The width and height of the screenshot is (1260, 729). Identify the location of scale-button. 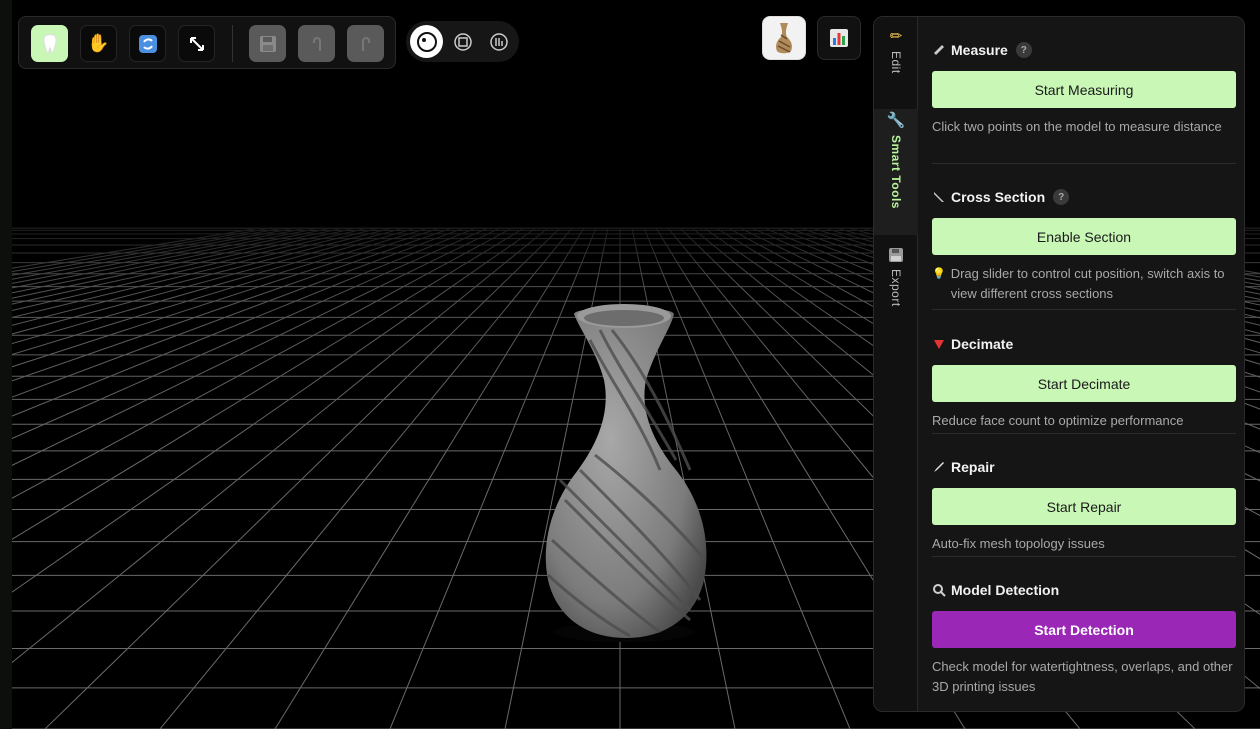
(196, 43).